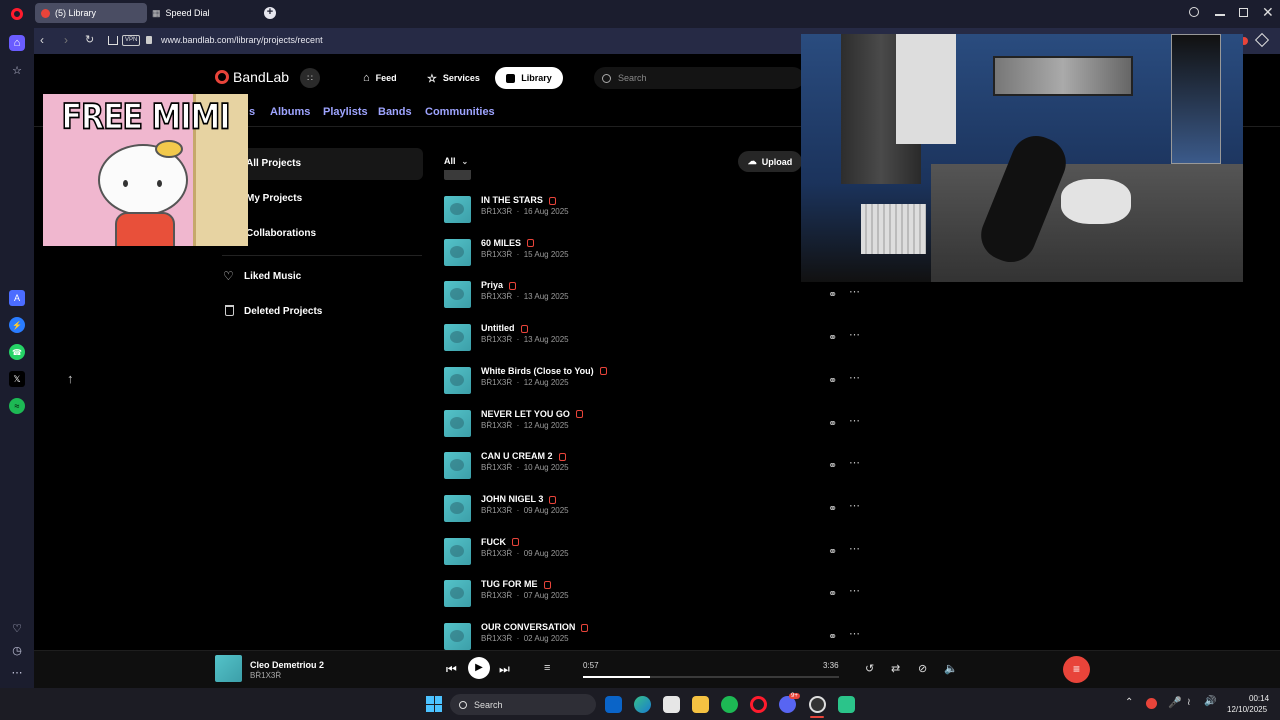 This screenshot has width=1280, height=720. I want to click on project-title: CAN U CREAM 2, so click(523, 456).